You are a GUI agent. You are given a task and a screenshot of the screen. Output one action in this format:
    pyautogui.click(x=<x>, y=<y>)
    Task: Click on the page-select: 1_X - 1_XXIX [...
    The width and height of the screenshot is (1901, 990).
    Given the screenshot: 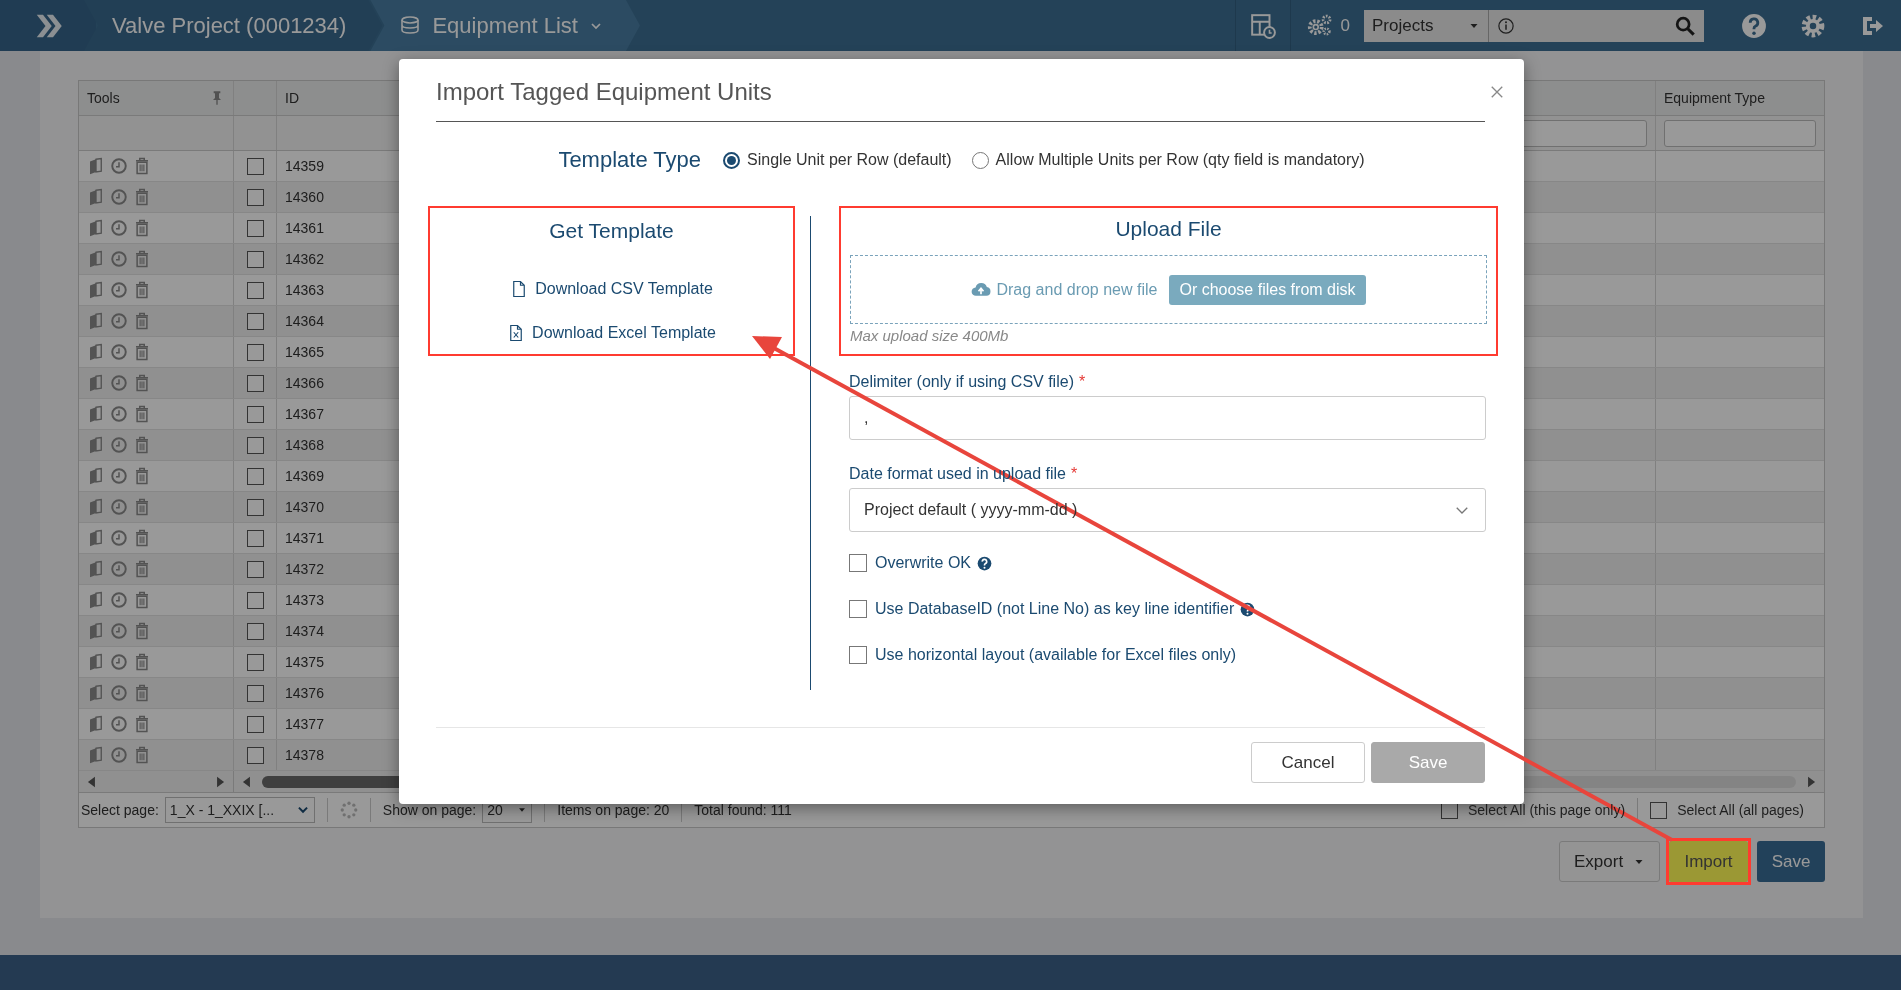 What is the action you would take?
    pyautogui.click(x=239, y=810)
    